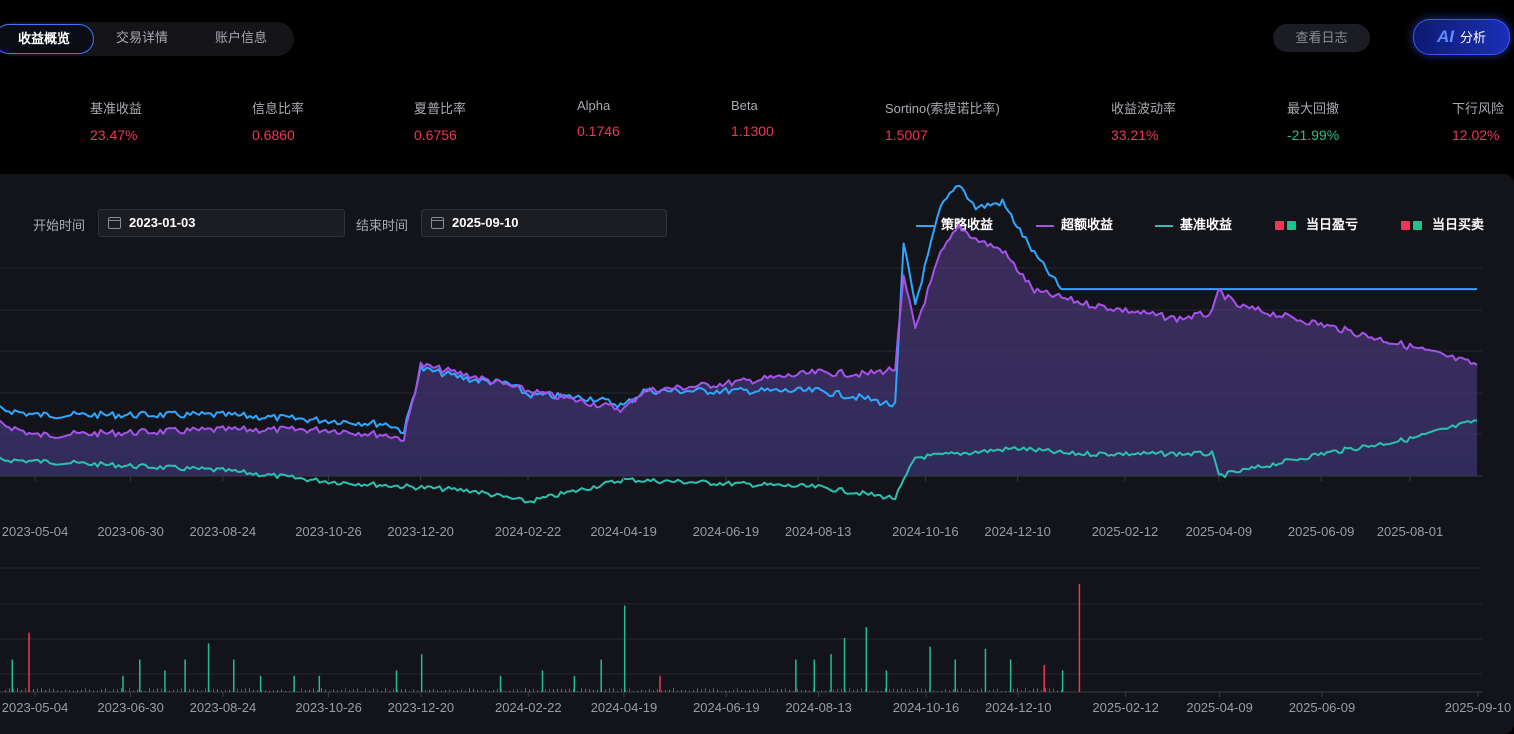 The image size is (1514, 734). What do you see at coordinates (1322, 707) in the screenshot?
I see `x-tick-label: 2025-06-09` at bounding box center [1322, 707].